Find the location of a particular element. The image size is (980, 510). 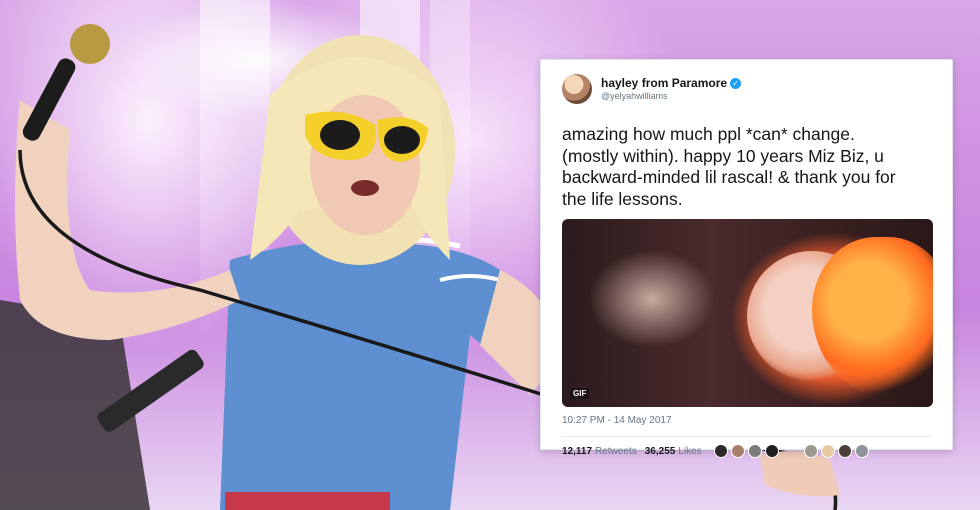

tweet-timestamp: 10:27 PM - 14 May 2017 is located at coordinates (746, 420).